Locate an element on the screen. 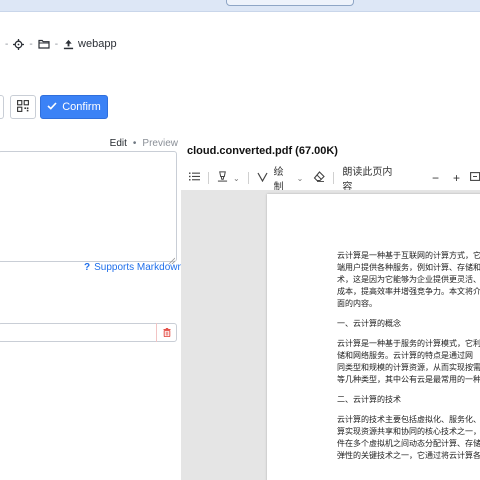  draw-icon is located at coordinates (262, 178).